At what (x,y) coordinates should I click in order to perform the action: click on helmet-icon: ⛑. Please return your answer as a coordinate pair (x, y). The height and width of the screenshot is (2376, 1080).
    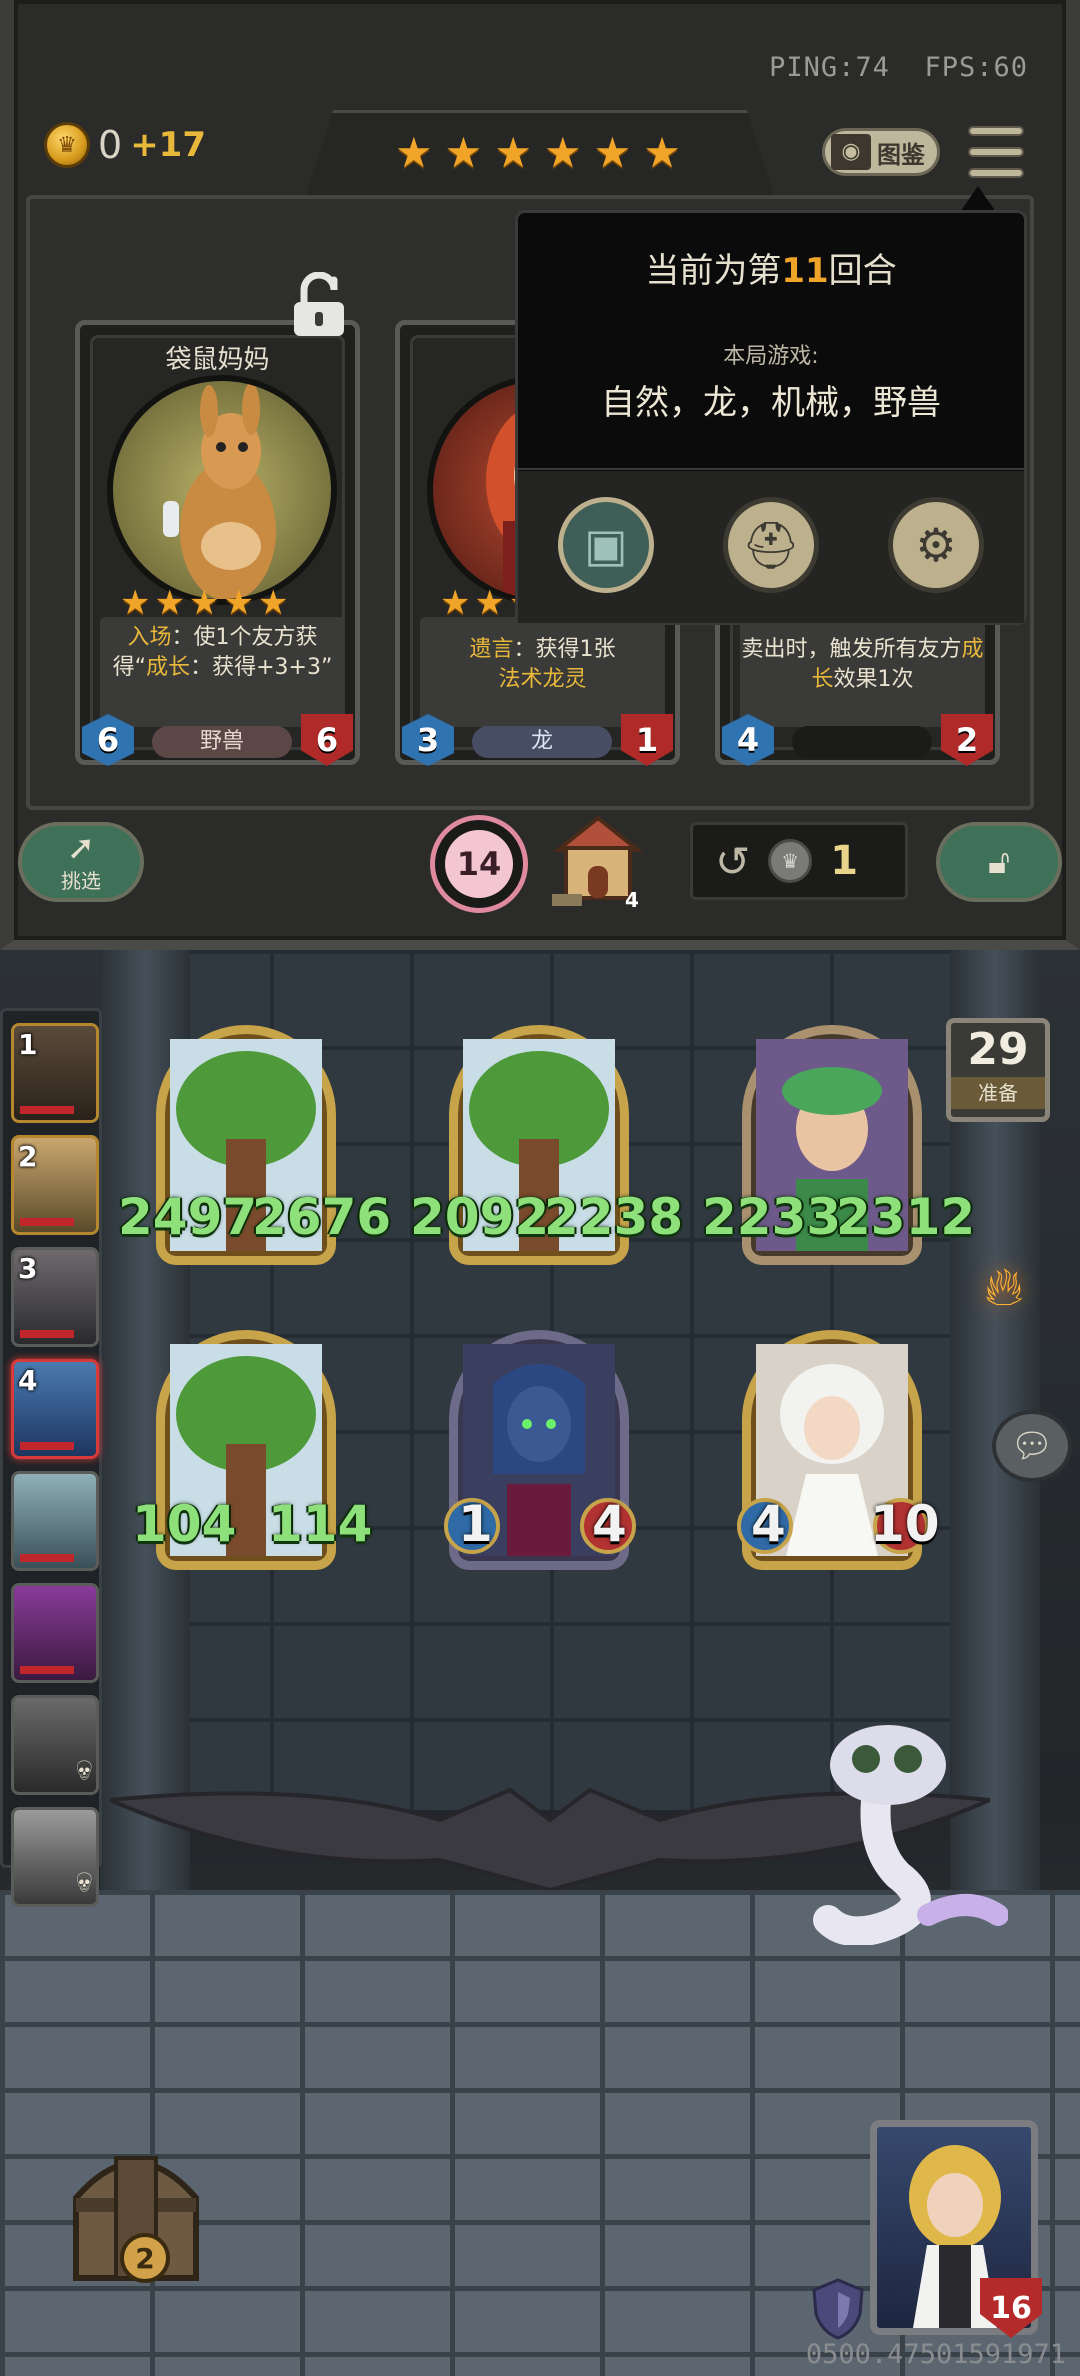
    Looking at the image, I should click on (771, 544).